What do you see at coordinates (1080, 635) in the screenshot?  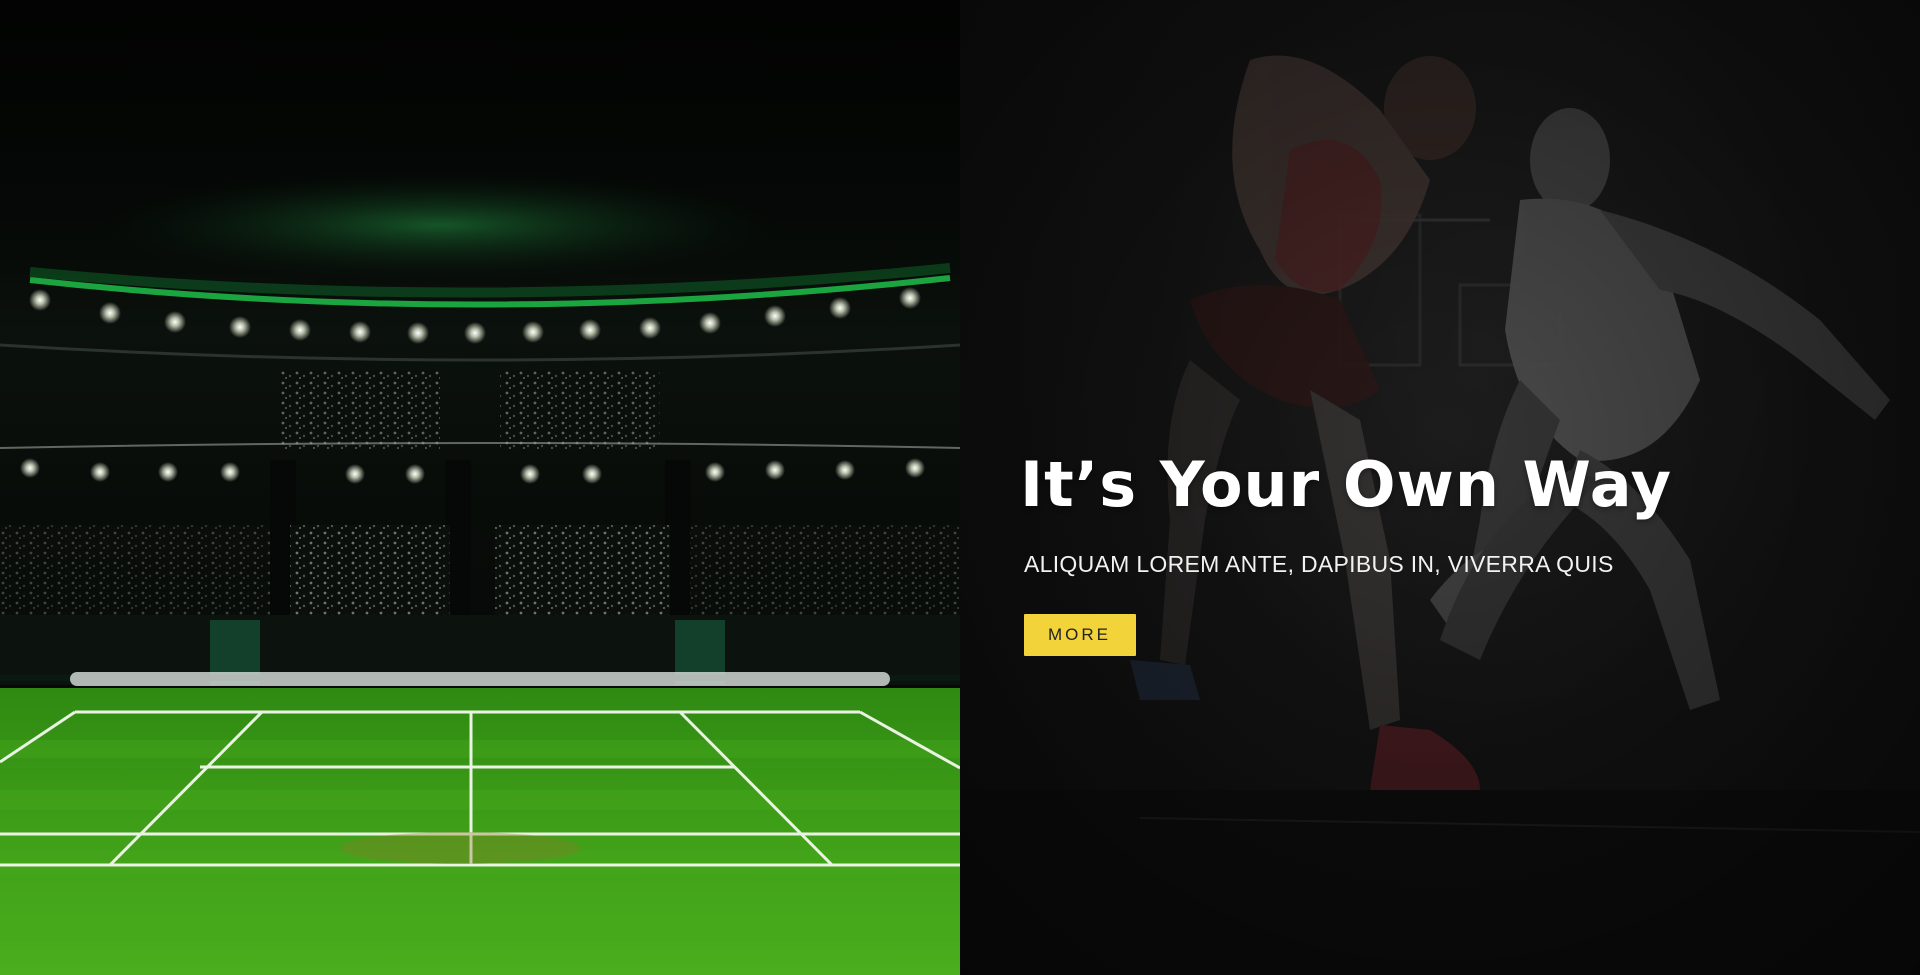 I see `more-button: MORE` at bounding box center [1080, 635].